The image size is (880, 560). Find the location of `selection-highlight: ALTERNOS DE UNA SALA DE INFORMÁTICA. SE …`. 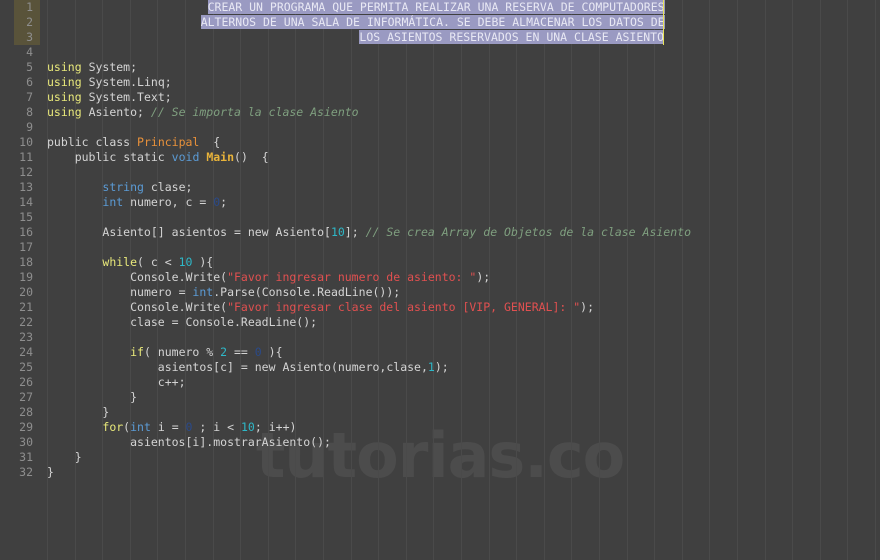

selection-highlight: ALTERNOS DE UNA SALA DE INFORMÁTICA. SE … is located at coordinates (432, 22).